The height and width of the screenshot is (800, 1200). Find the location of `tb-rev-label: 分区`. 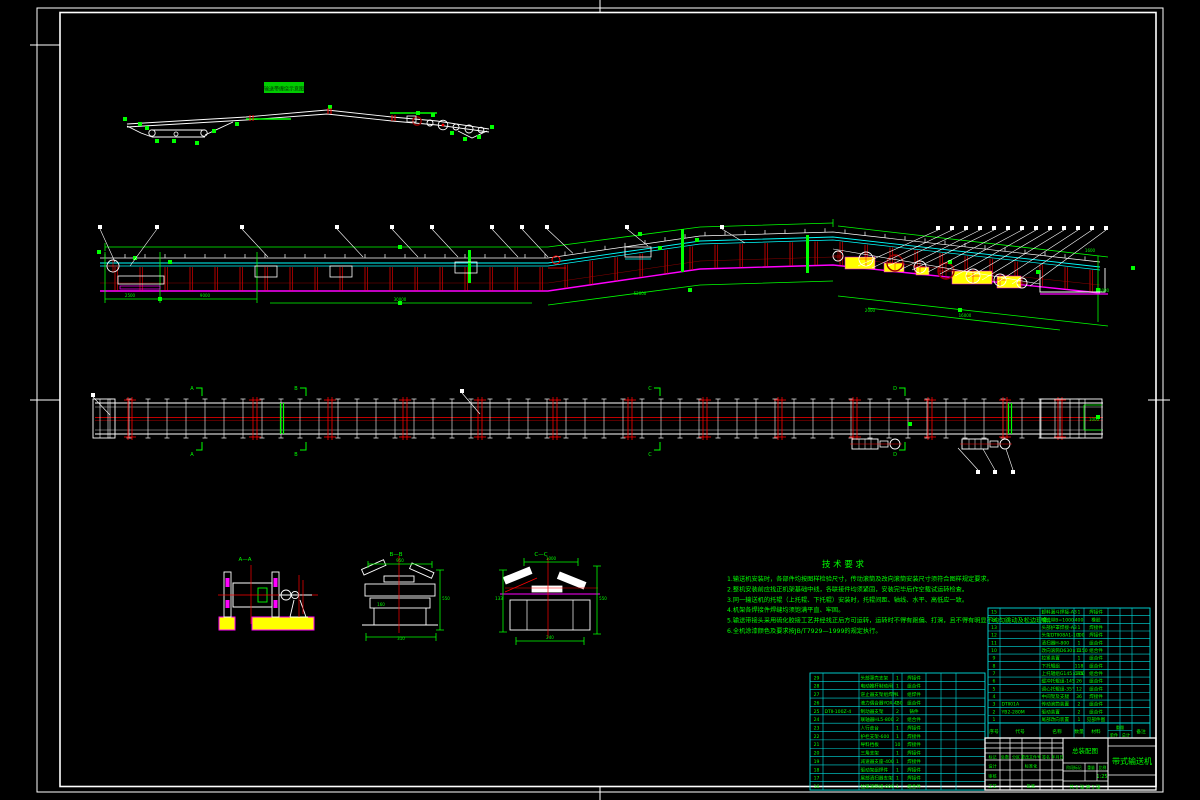

tb-rev-label: 分区 is located at coordinates (1016, 757).